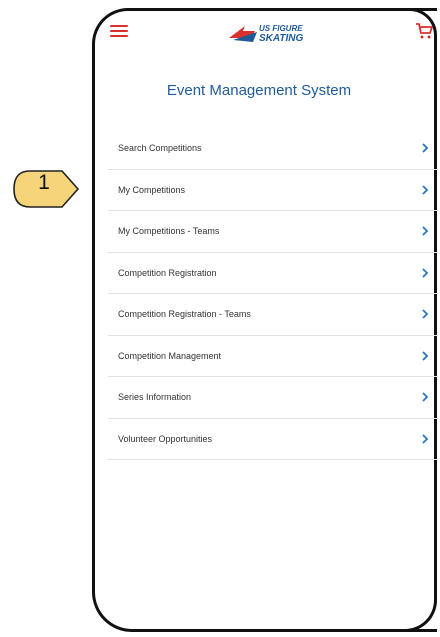 The height and width of the screenshot is (637, 440). Describe the element at coordinates (184, 314) in the screenshot. I see `menu-item-label: Competition Registration - Teams` at that location.